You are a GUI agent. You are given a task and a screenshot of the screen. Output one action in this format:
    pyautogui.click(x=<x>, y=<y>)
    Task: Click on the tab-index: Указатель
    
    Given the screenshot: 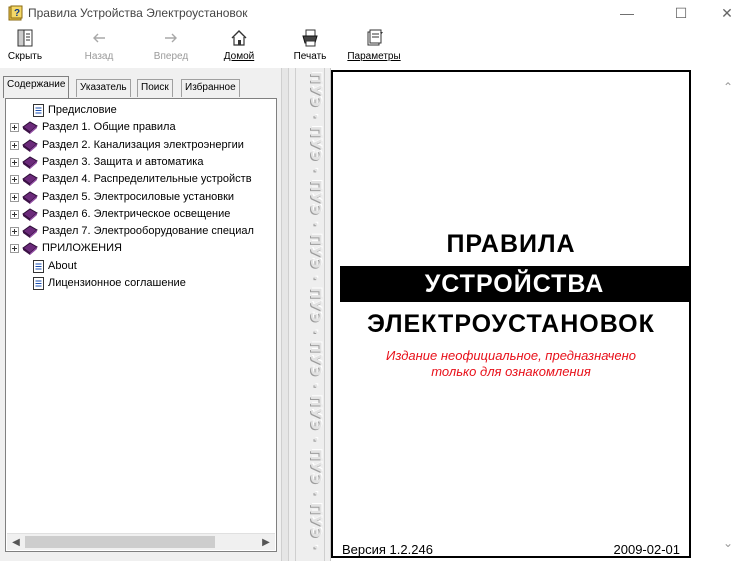 What is the action you would take?
    pyautogui.click(x=103, y=88)
    